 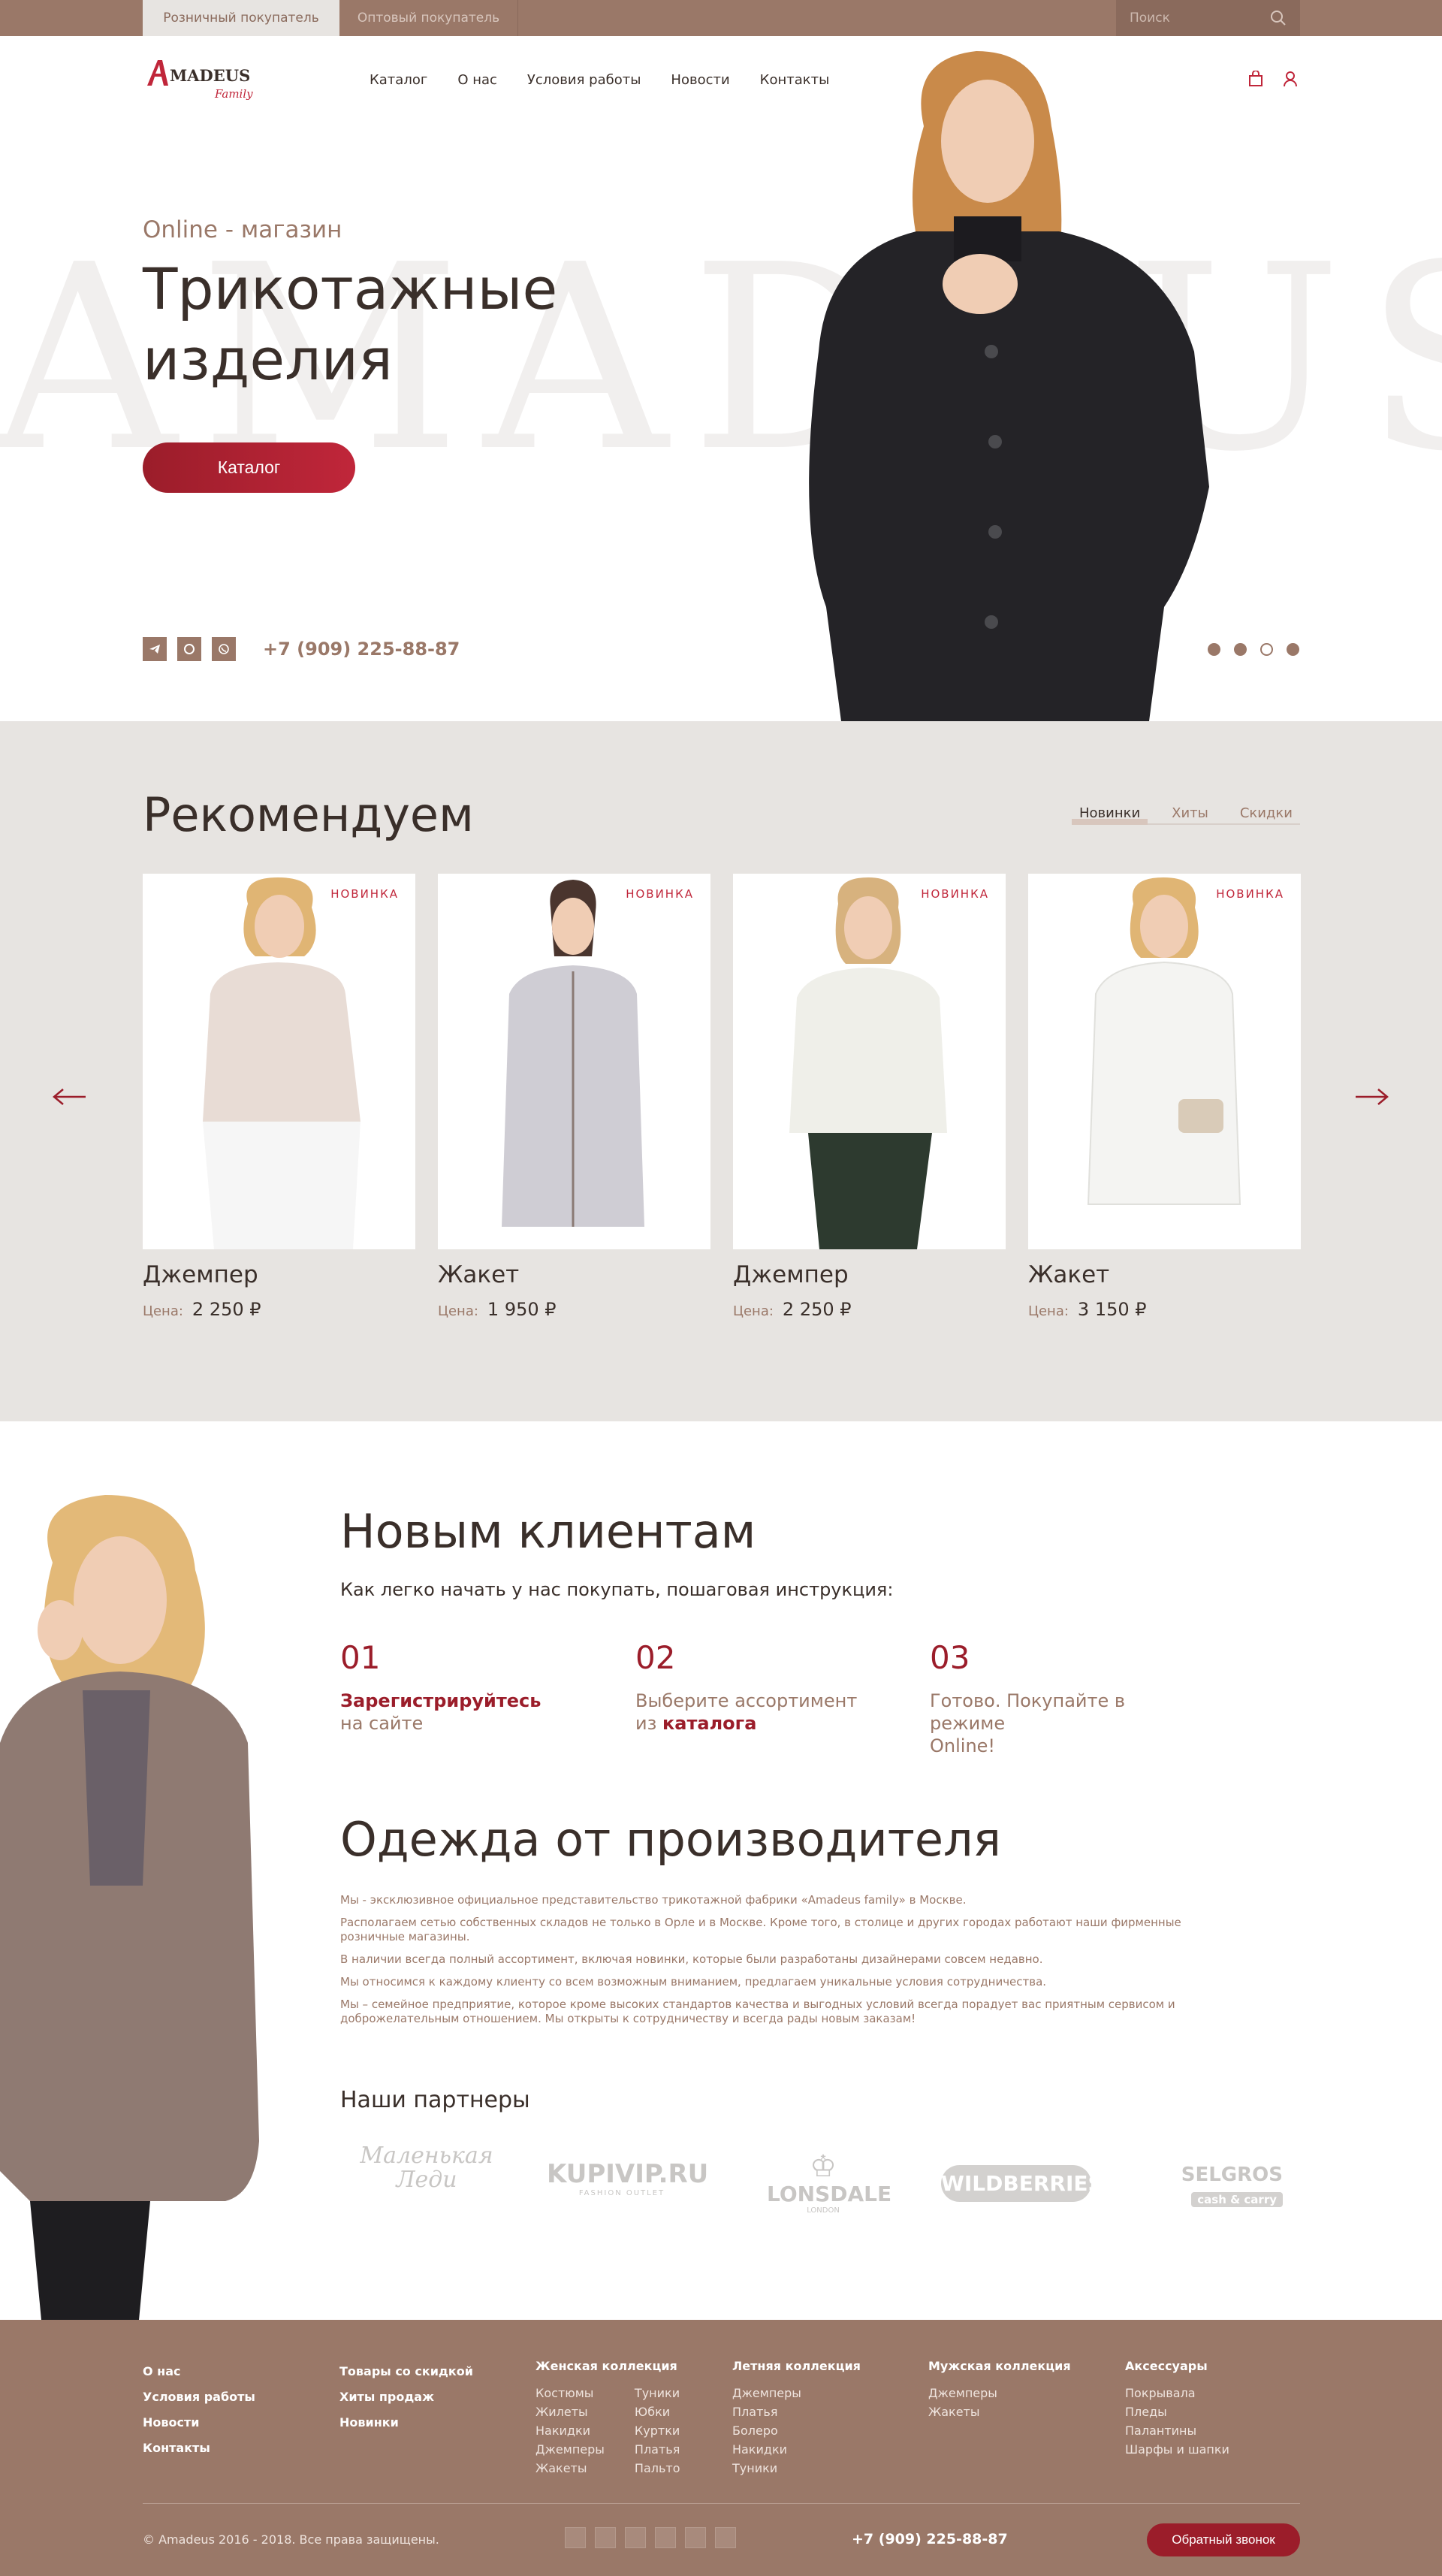 I want to click on product-card: НОВИНКА Жакет Цена: 3 150 ₽, so click(x=1165, y=1097).